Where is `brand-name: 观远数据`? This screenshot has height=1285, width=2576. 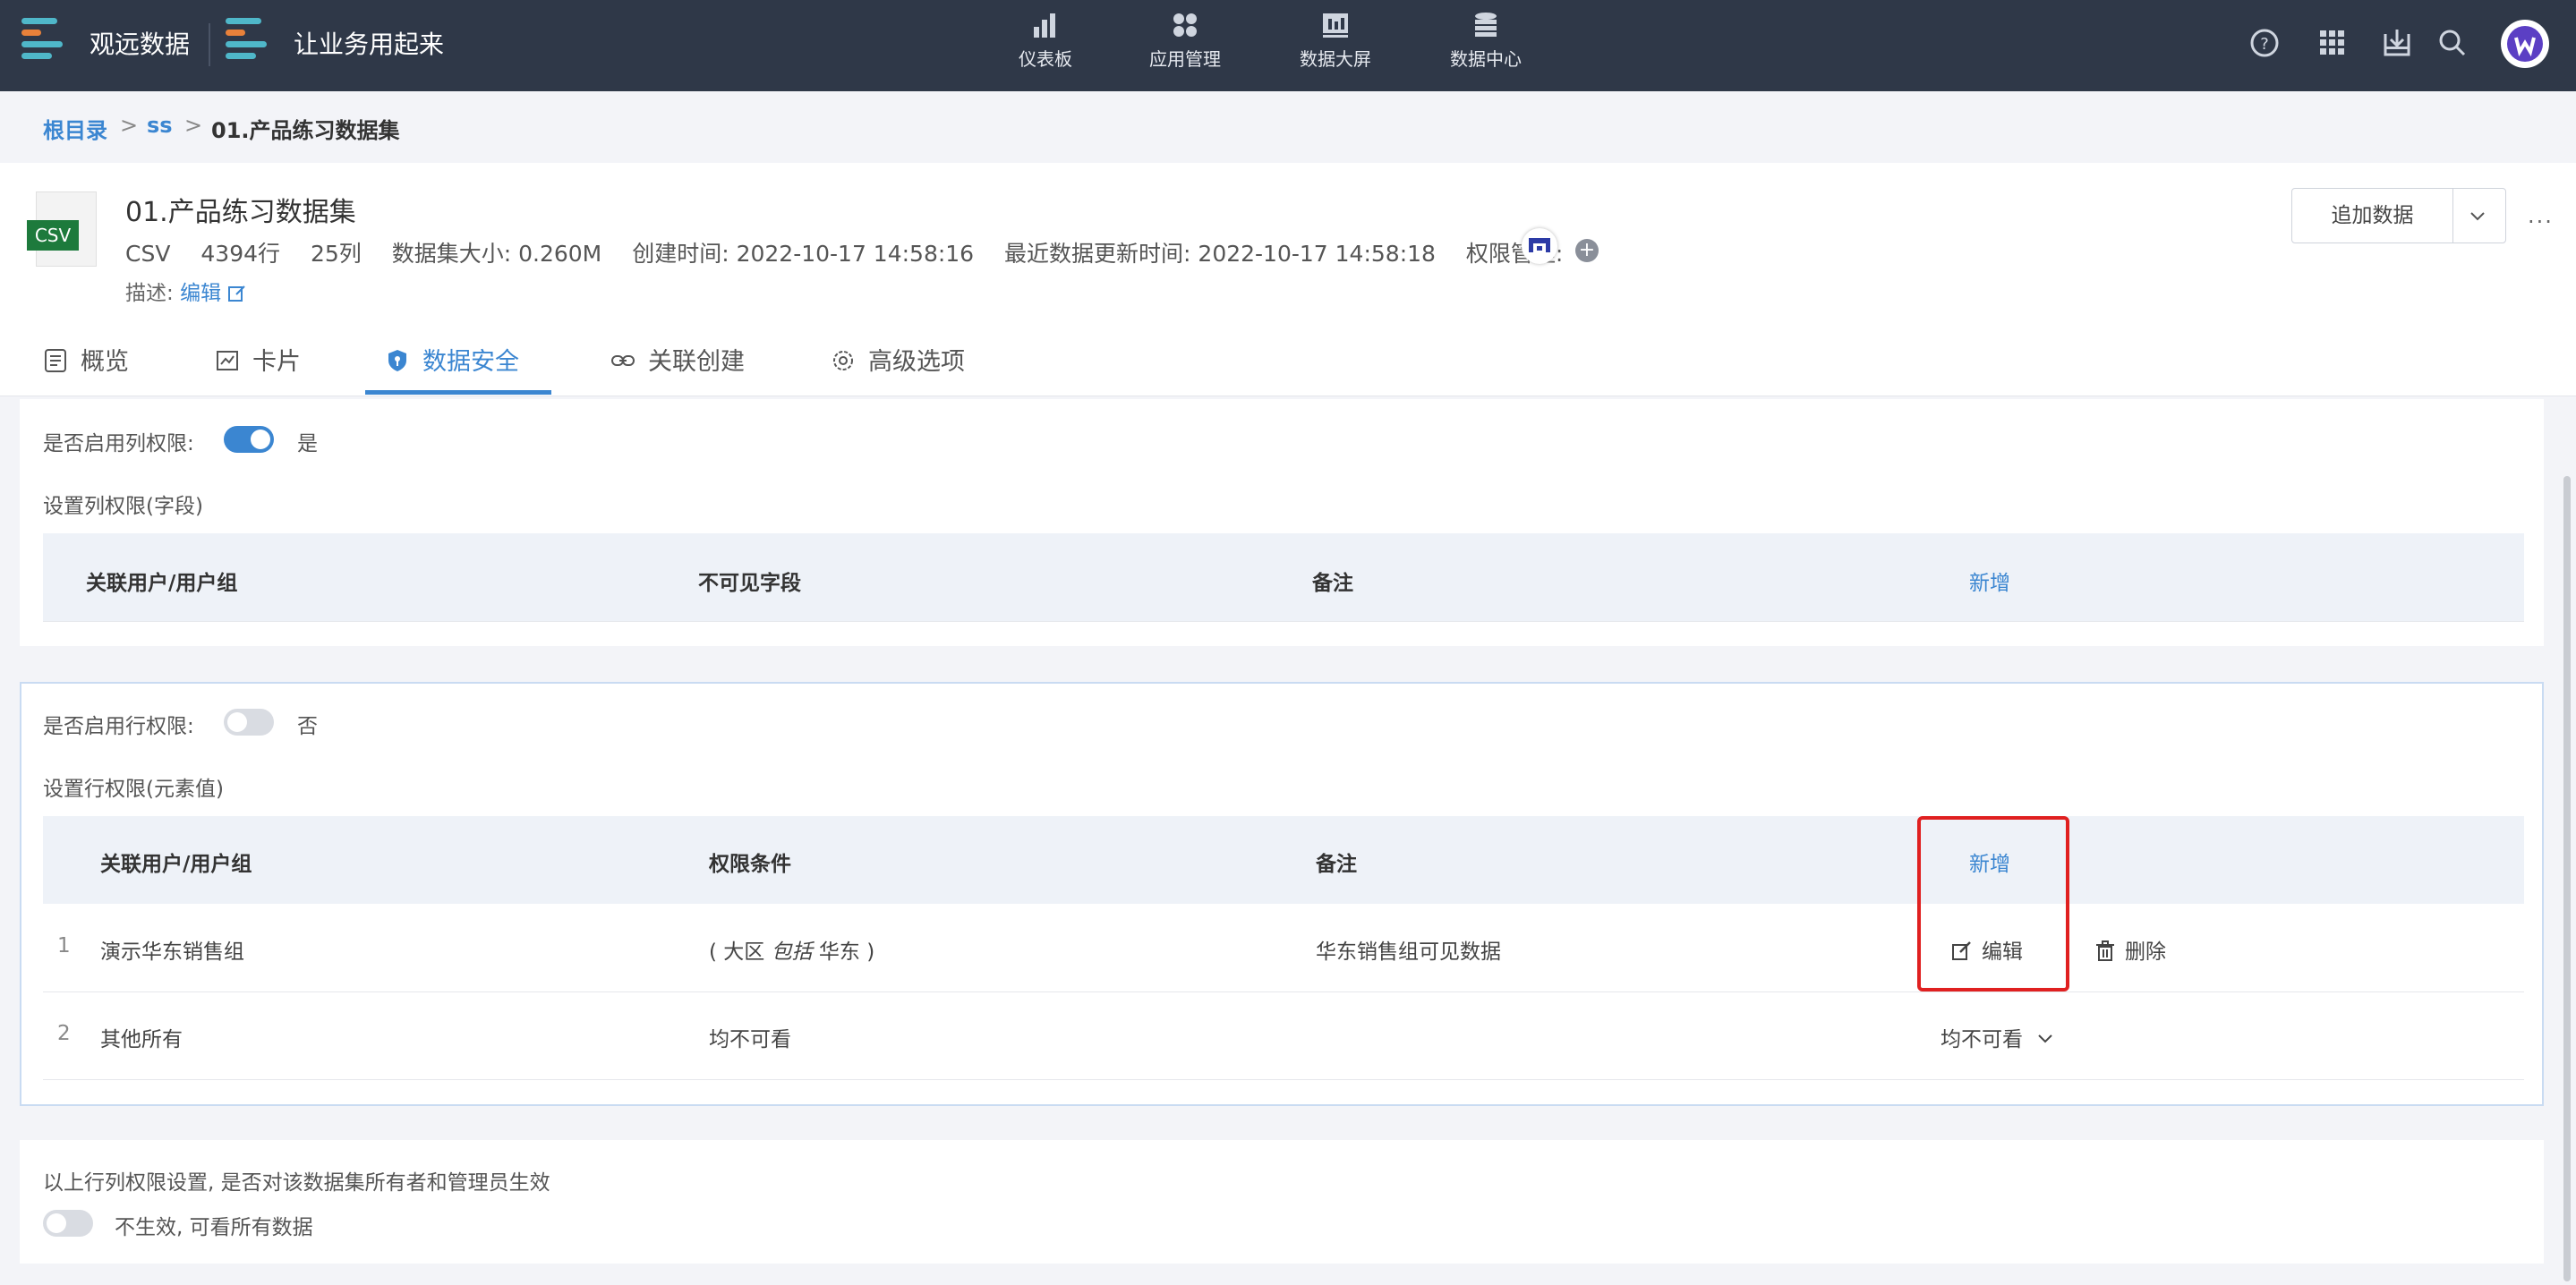
brand-name: 观远数据 is located at coordinates (140, 43).